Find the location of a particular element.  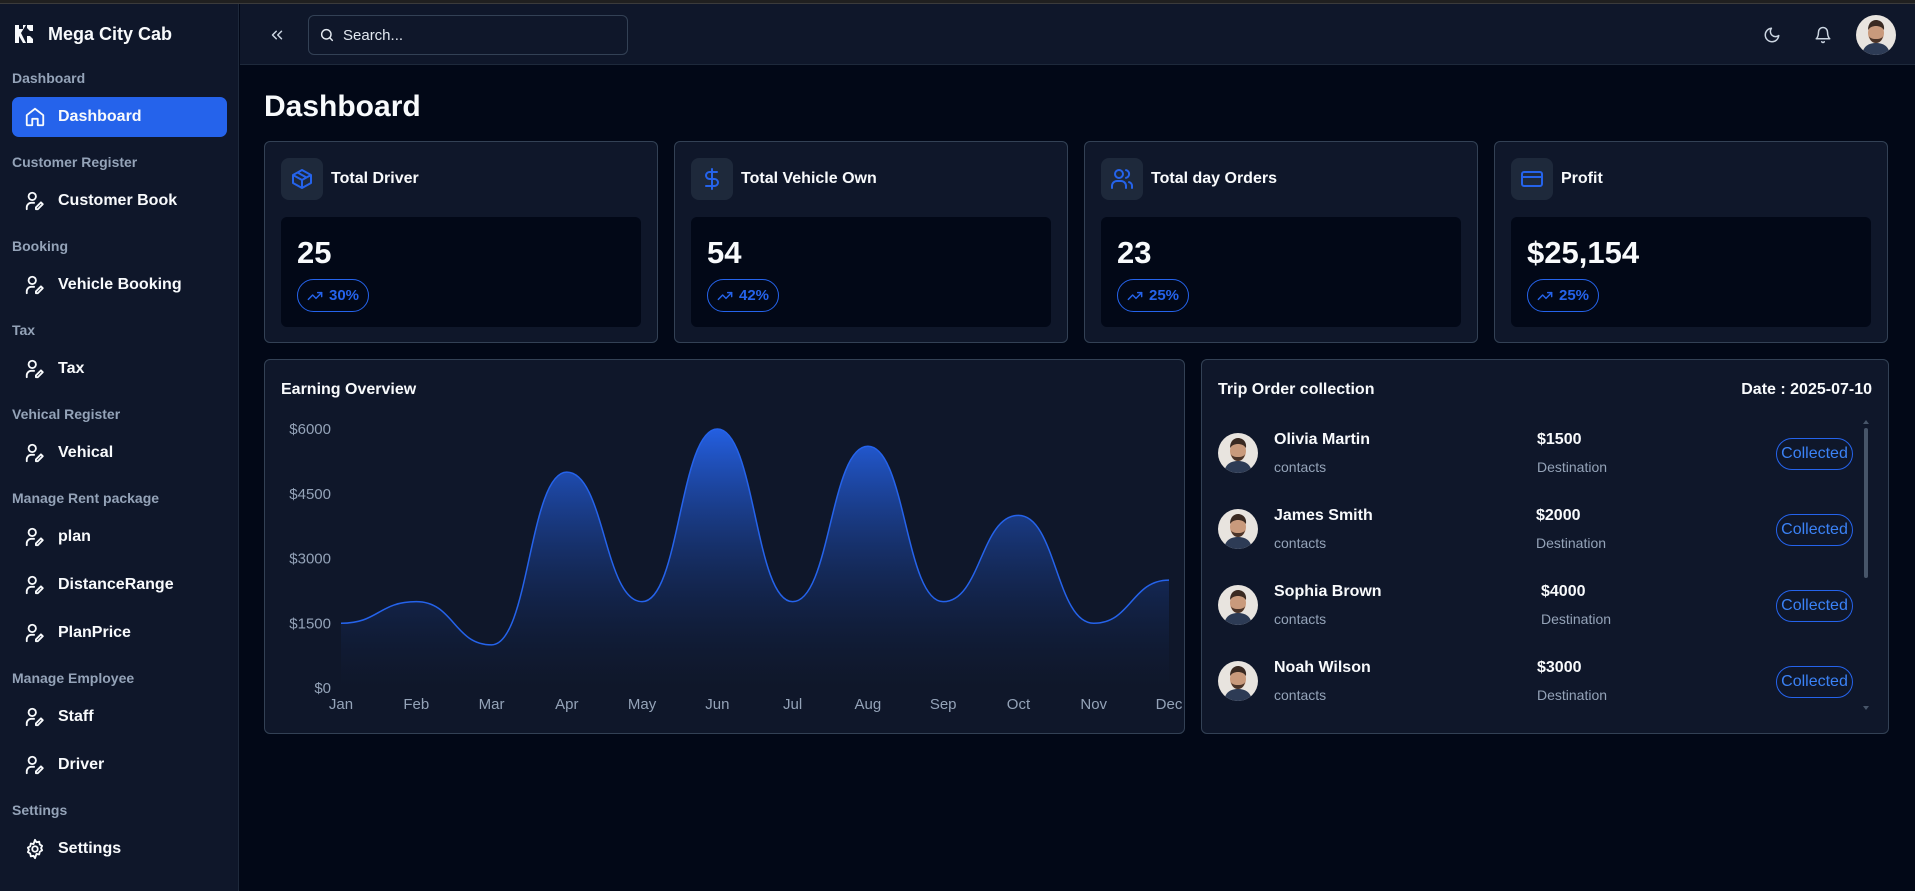

x-tick-label: Sep is located at coordinates (943, 704).